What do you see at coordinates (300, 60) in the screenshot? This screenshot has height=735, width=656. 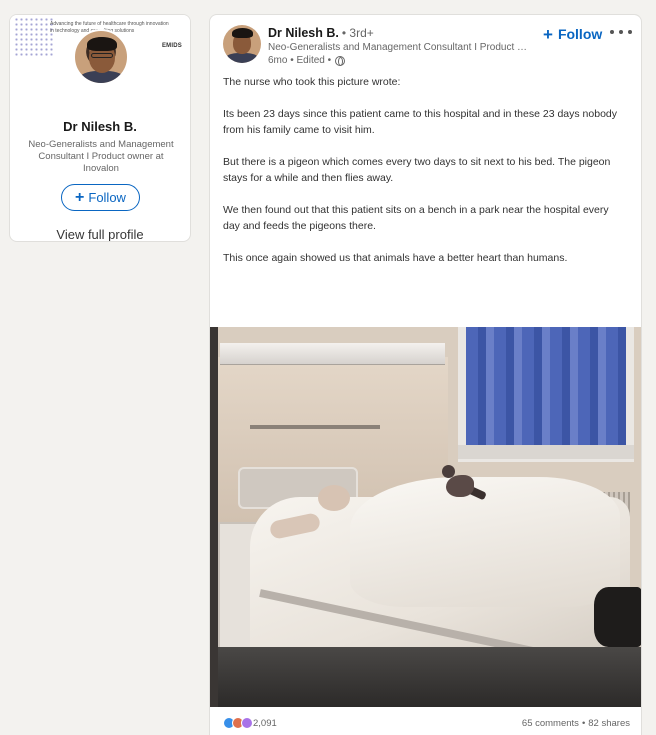 I see `post-timestamp: 6mo • Edited •` at bounding box center [300, 60].